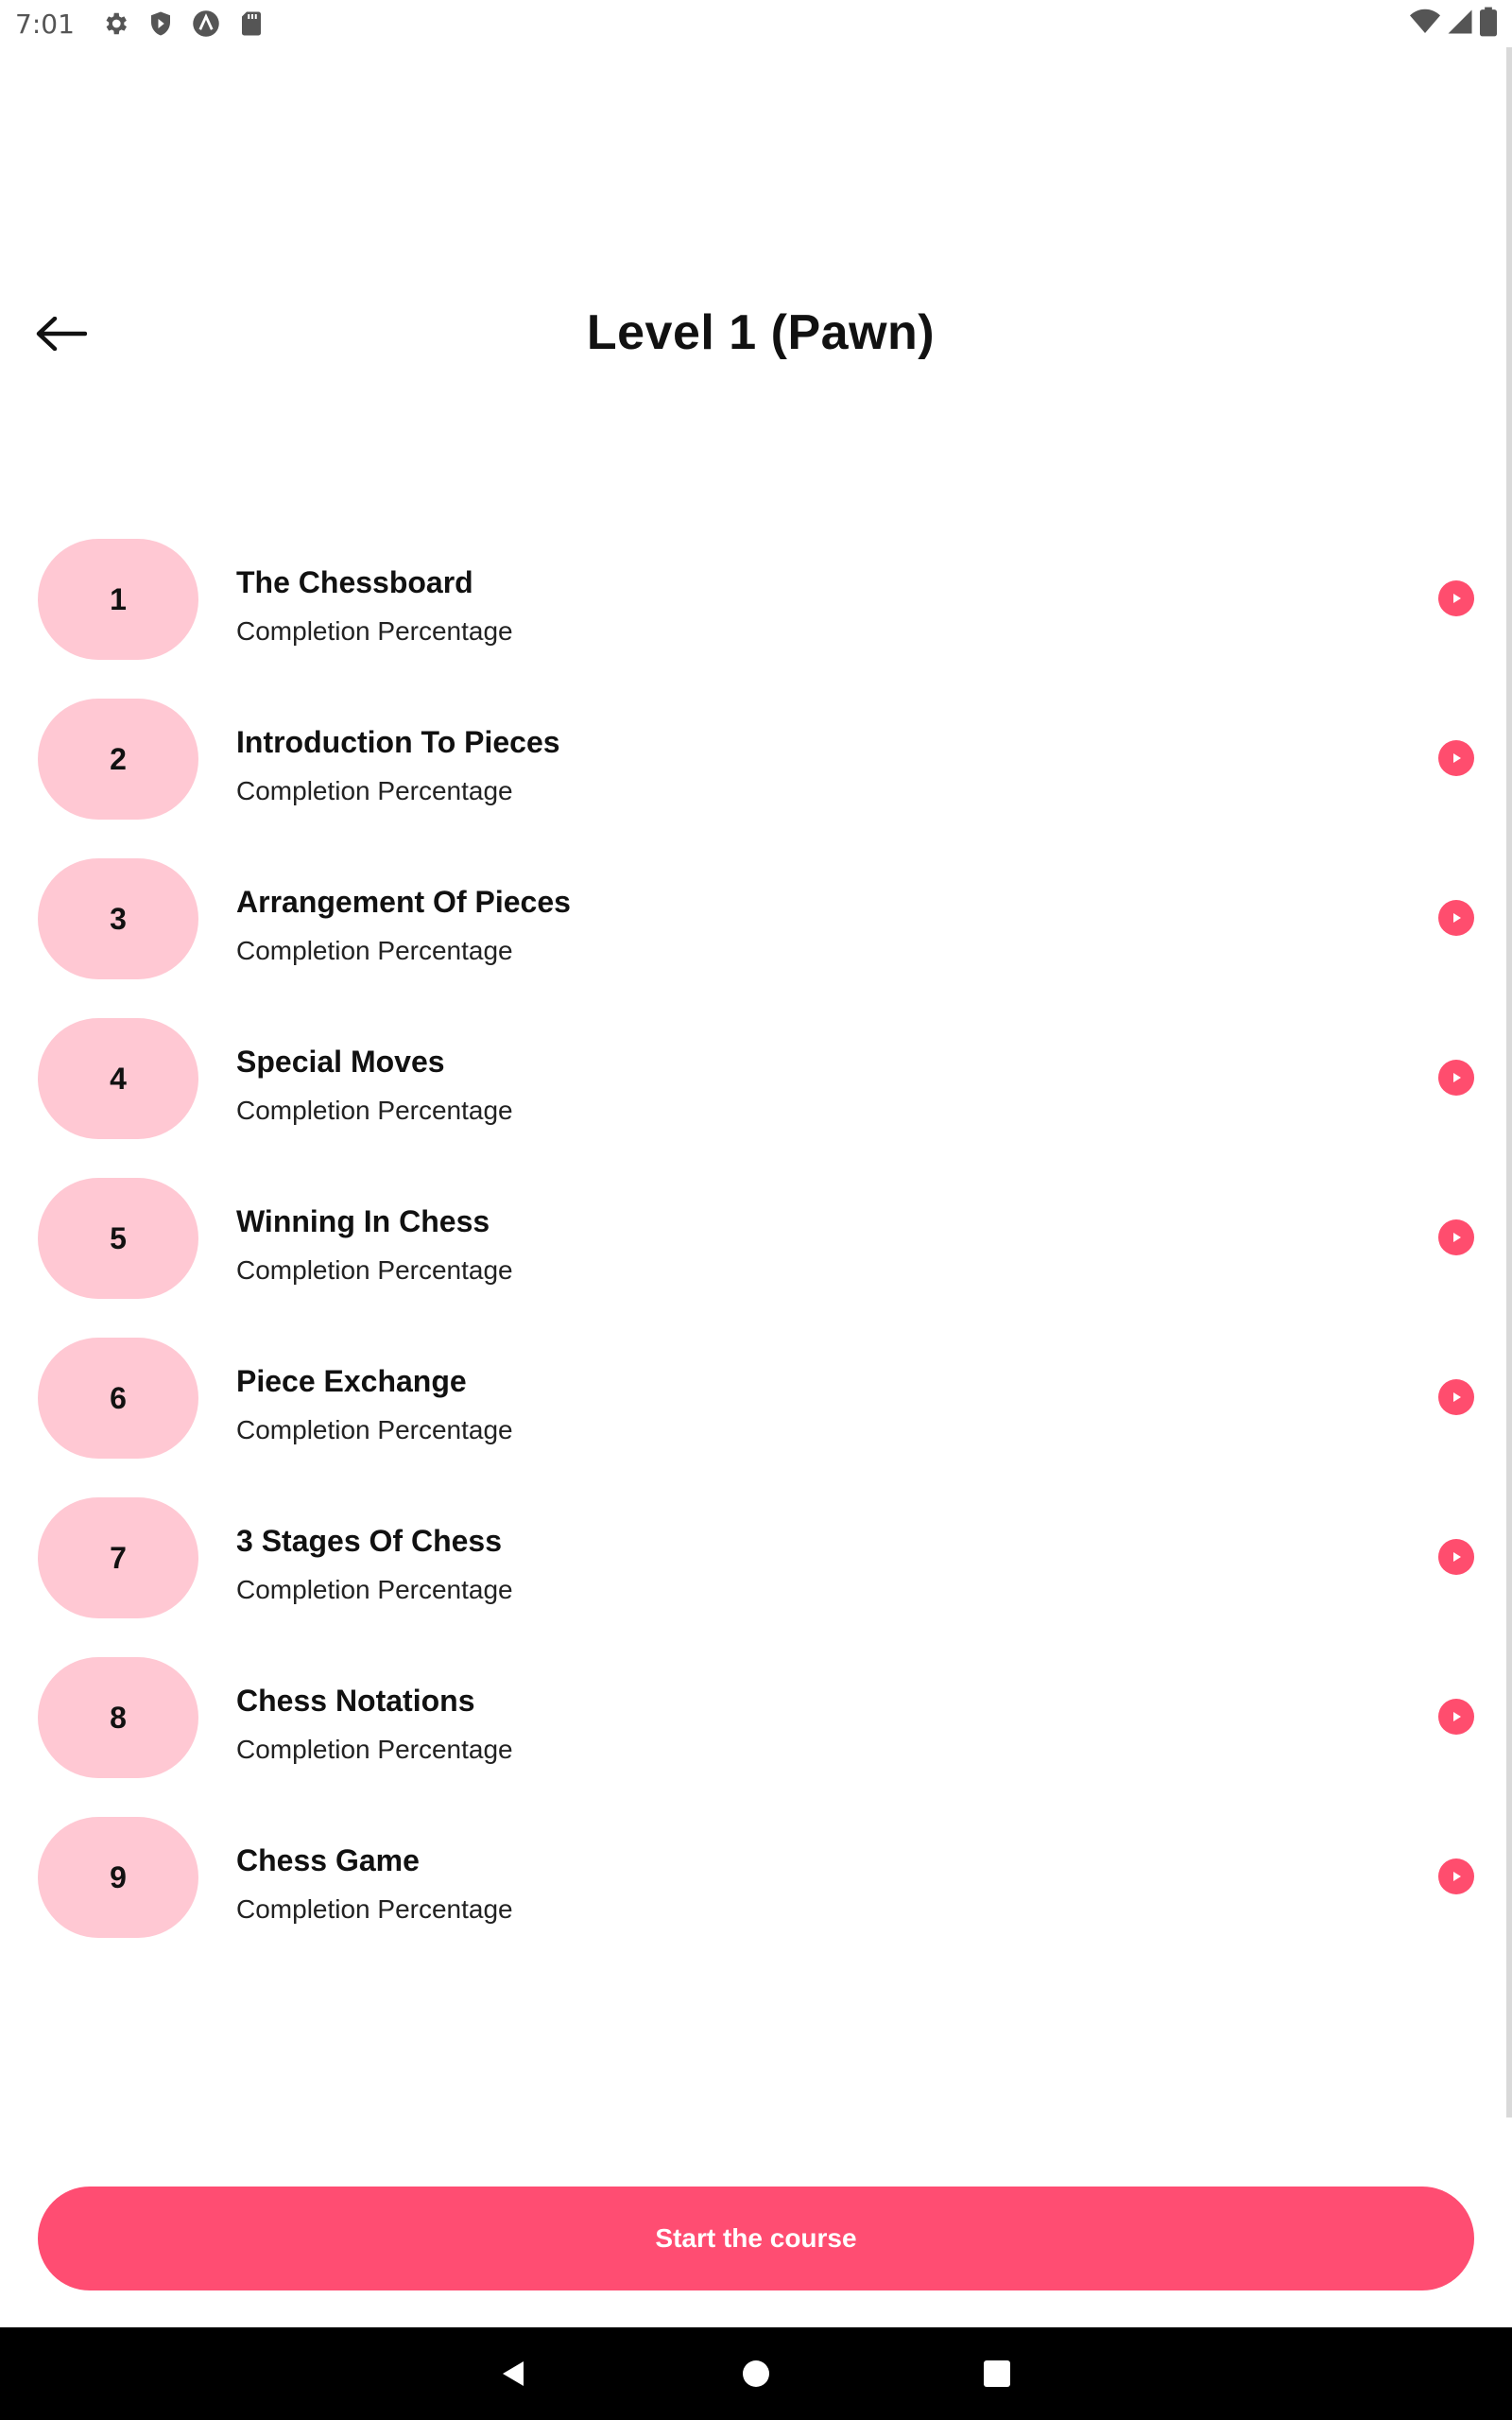 The image size is (1512, 2420). Describe the element at coordinates (115, 24) in the screenshot. I see `gear-icon` at that location.